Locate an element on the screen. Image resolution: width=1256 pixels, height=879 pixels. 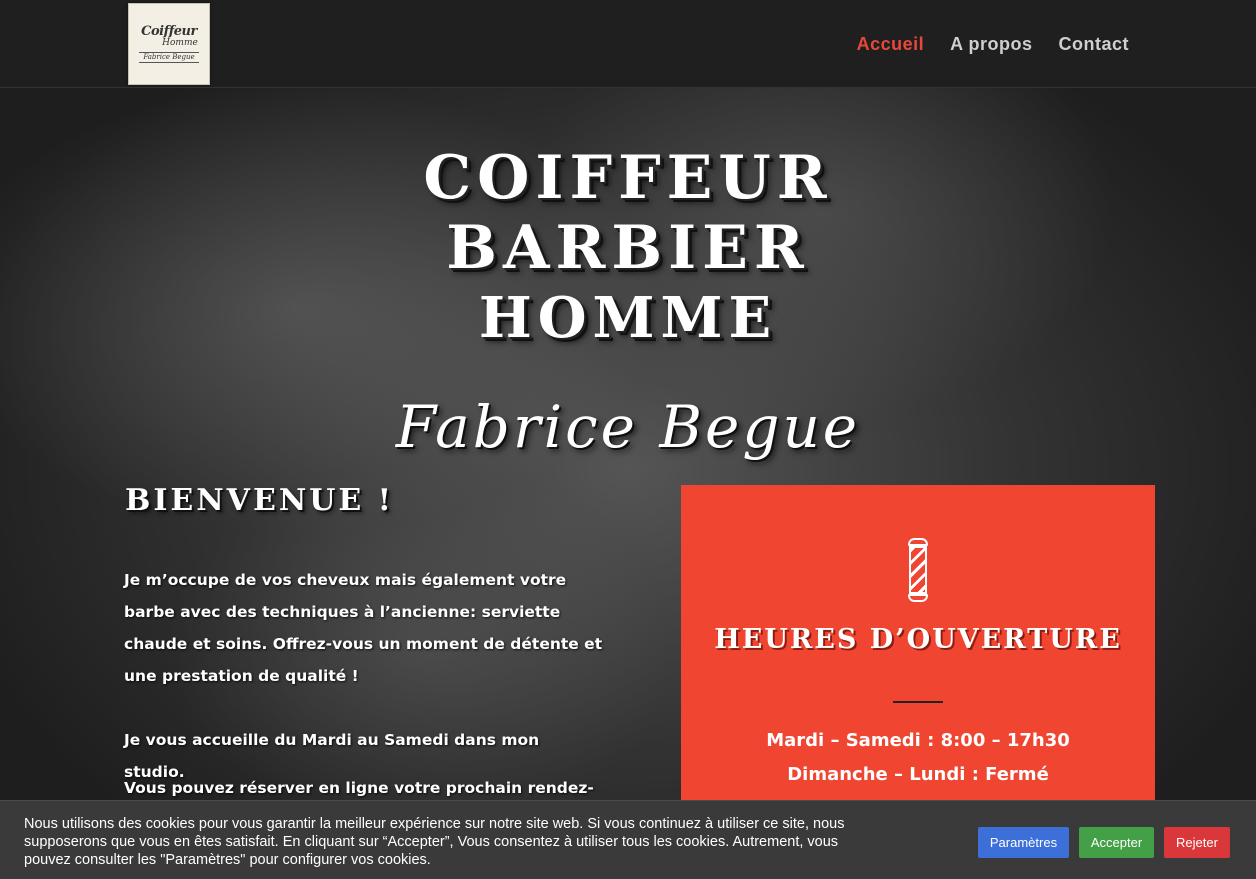
hero-title-line3: HOMME is located at coordinates (628, 318).